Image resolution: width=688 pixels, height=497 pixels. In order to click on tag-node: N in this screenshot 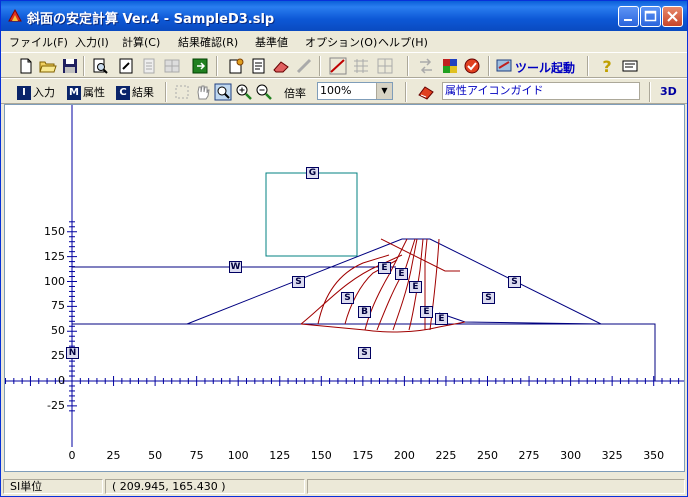, I will do `click(72, 353)`.